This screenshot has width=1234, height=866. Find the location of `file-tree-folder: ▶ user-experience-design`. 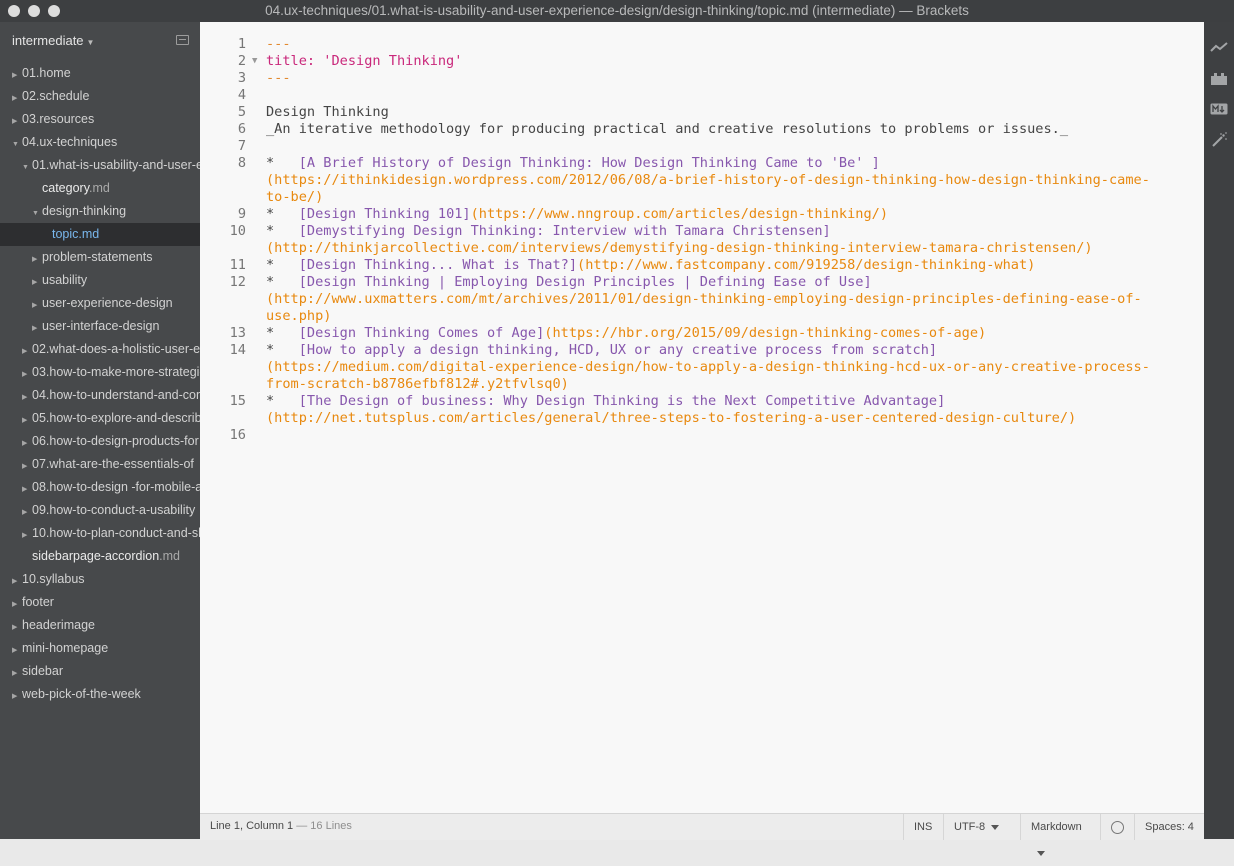

file-tree-folder: ▶ user-experience-design is located at coordinates (100, 303).